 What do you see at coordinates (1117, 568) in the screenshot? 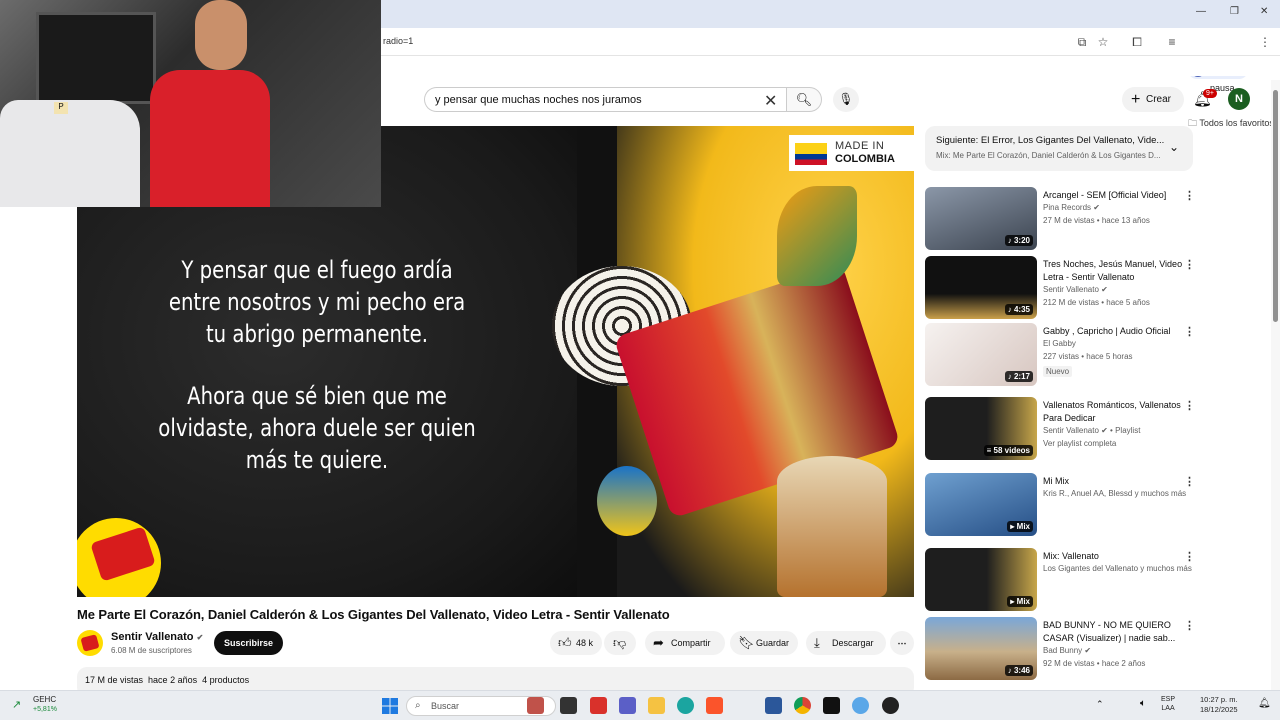
I see `recommendation-channel: Los Gigantes del Vallenato y muchos más` at bounding box center [1117, 568].